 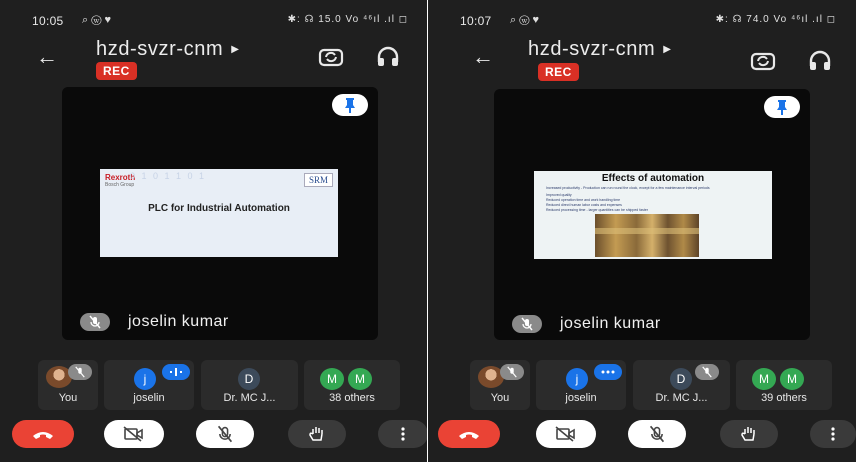 I want to click on status-time: 10:07, so click(x=476, y=21).